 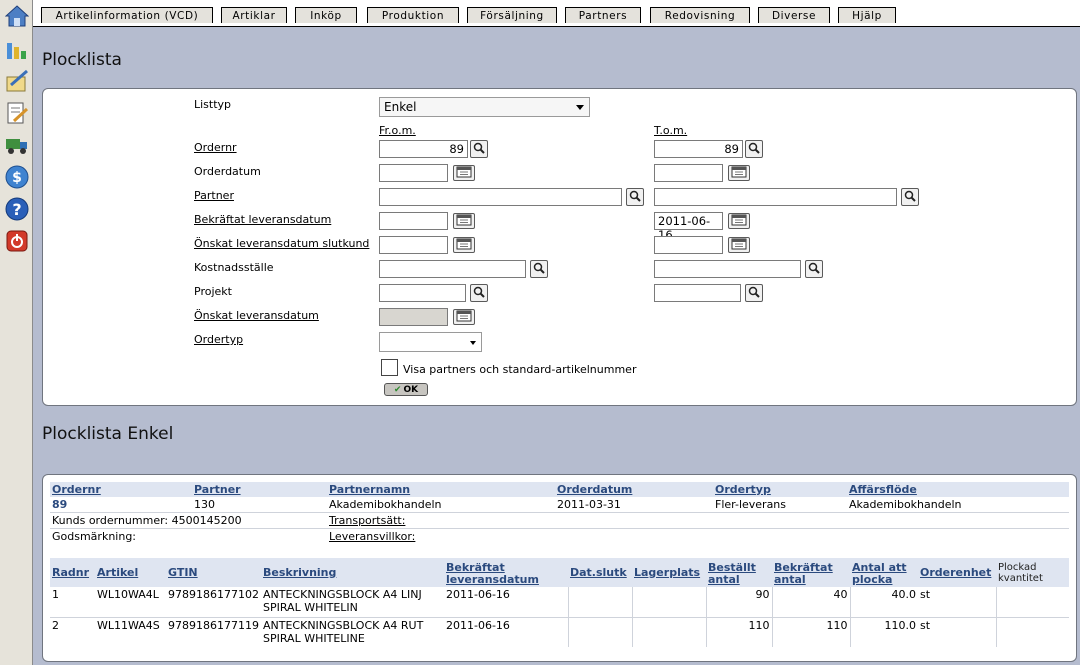 What do you see at coordinates (121, 505) in the screenshot?
I see `order-ordernr: 89` at bounding box center [121, 505].